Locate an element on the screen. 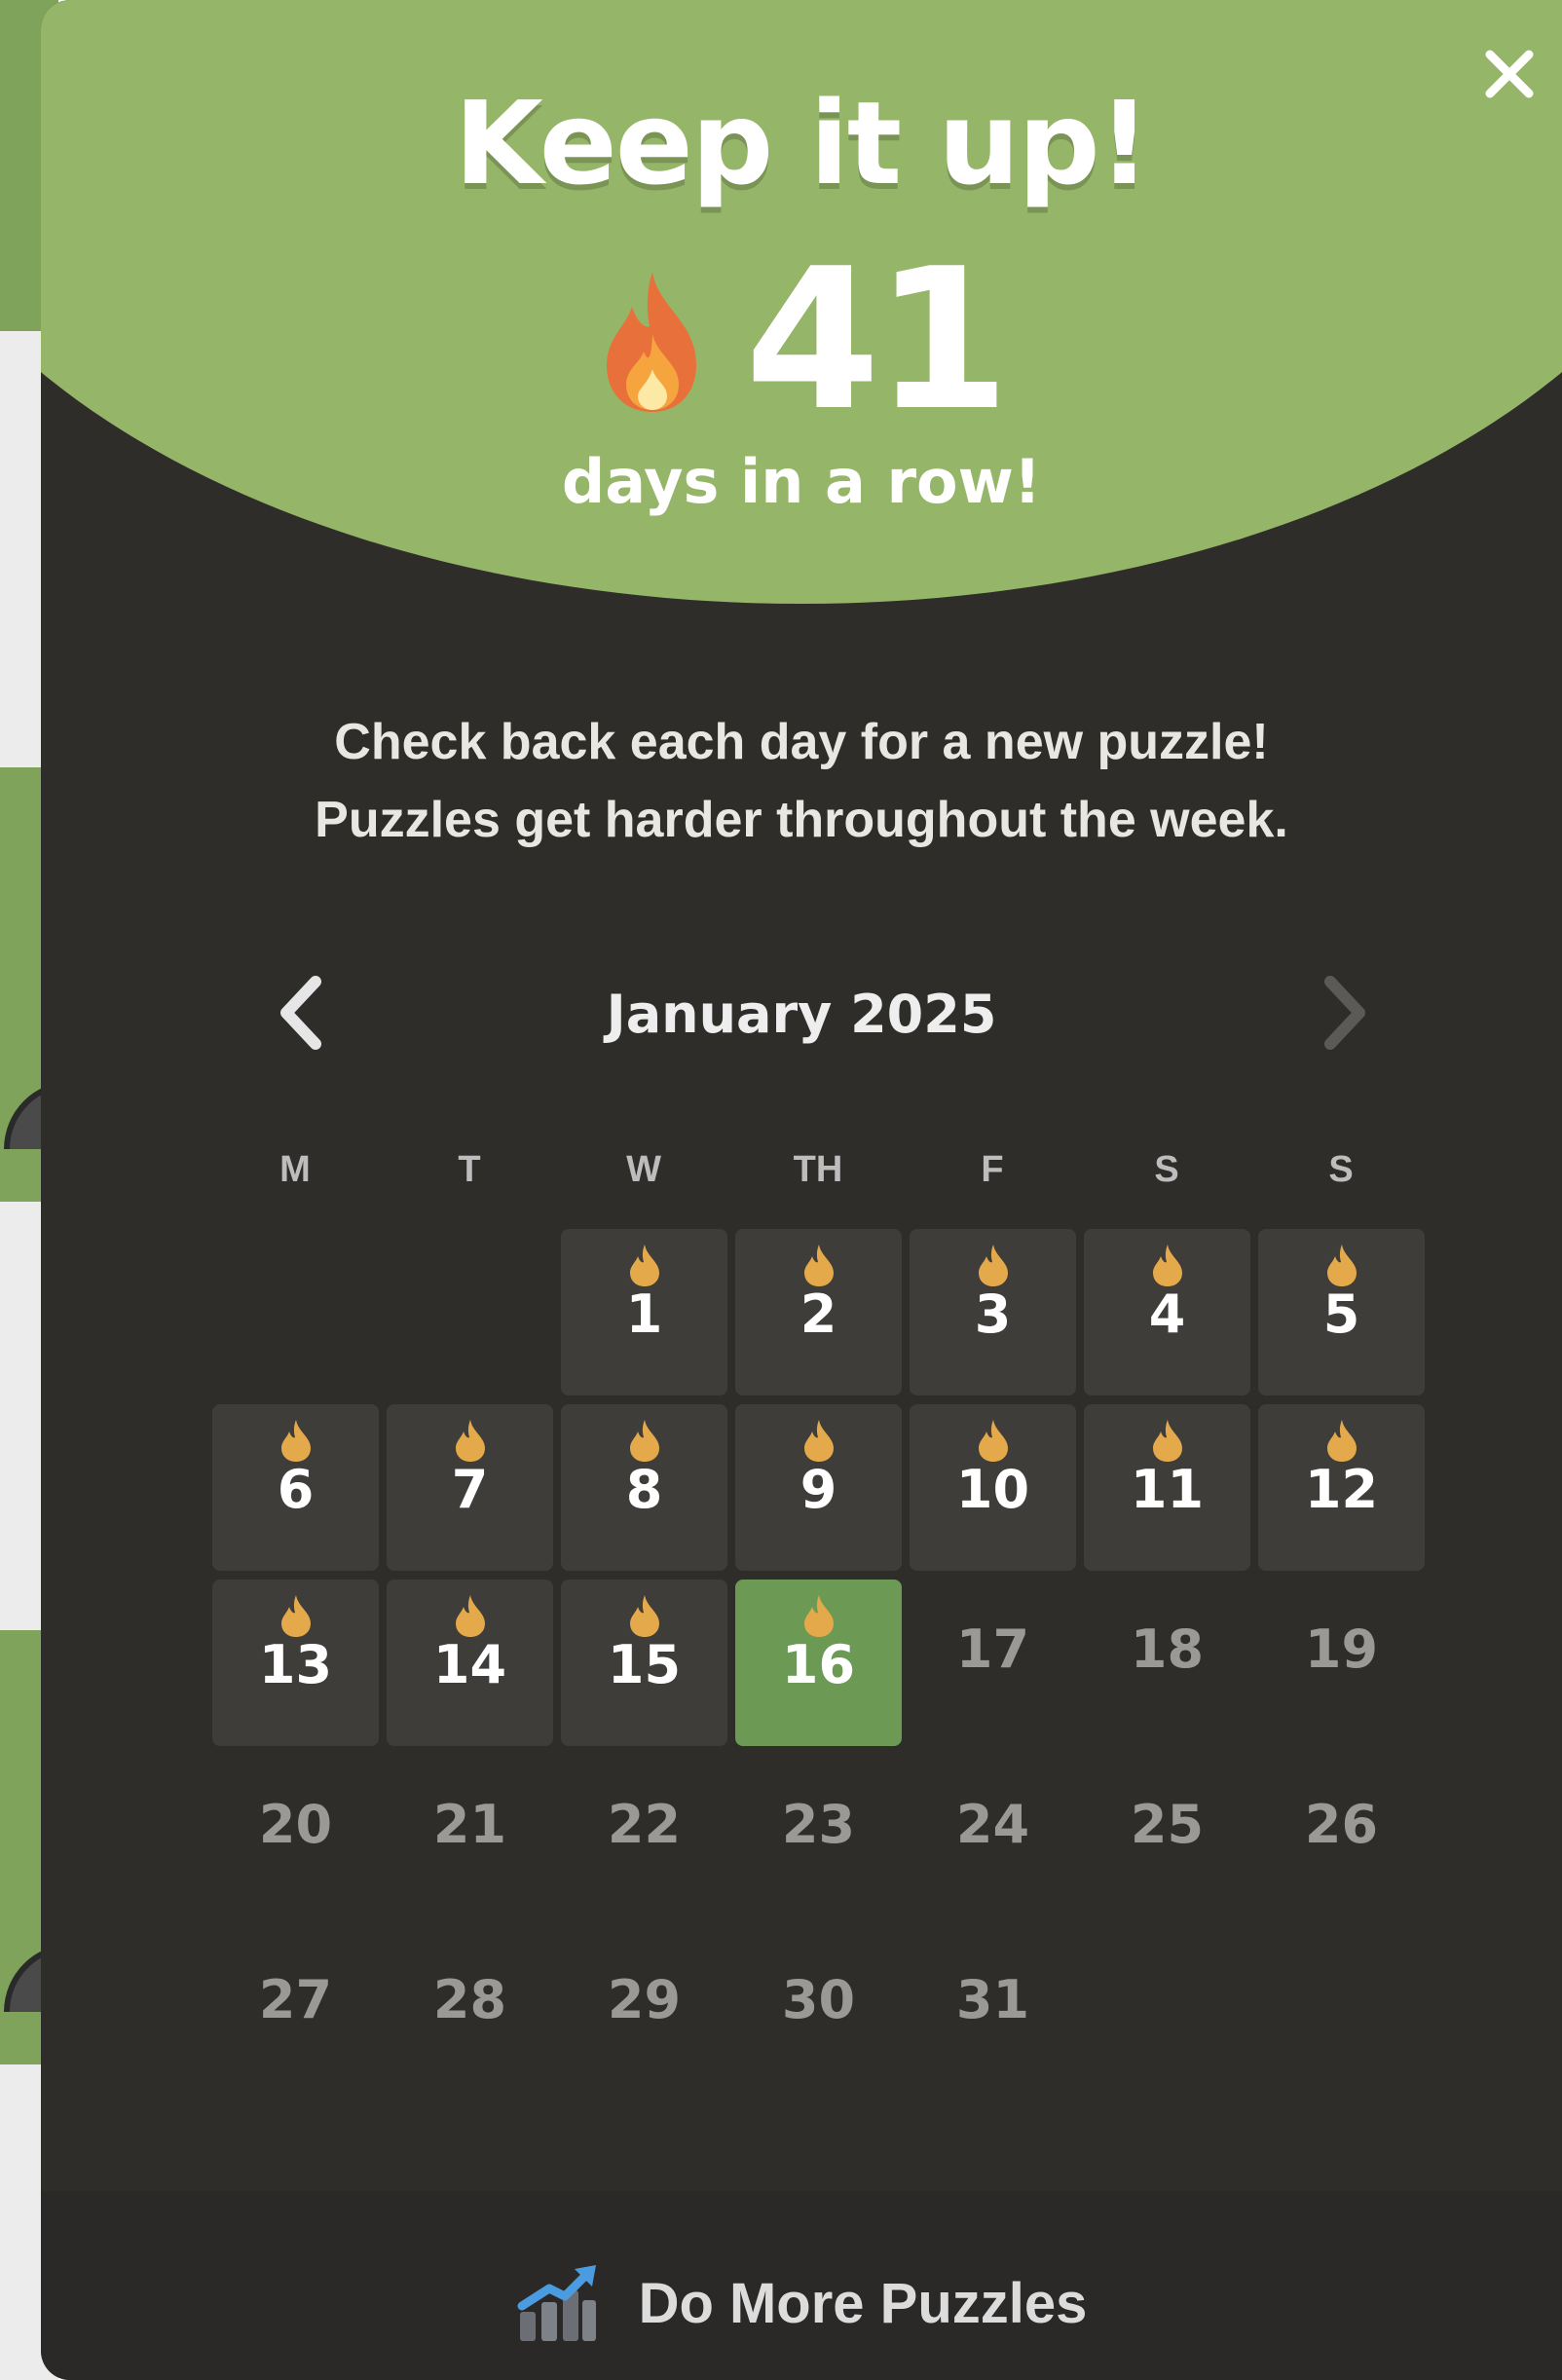 Image resolution: width=1562 pixels, height=2380 pixels. calendar-day: 19 is located at coordinates (1342, 1663).